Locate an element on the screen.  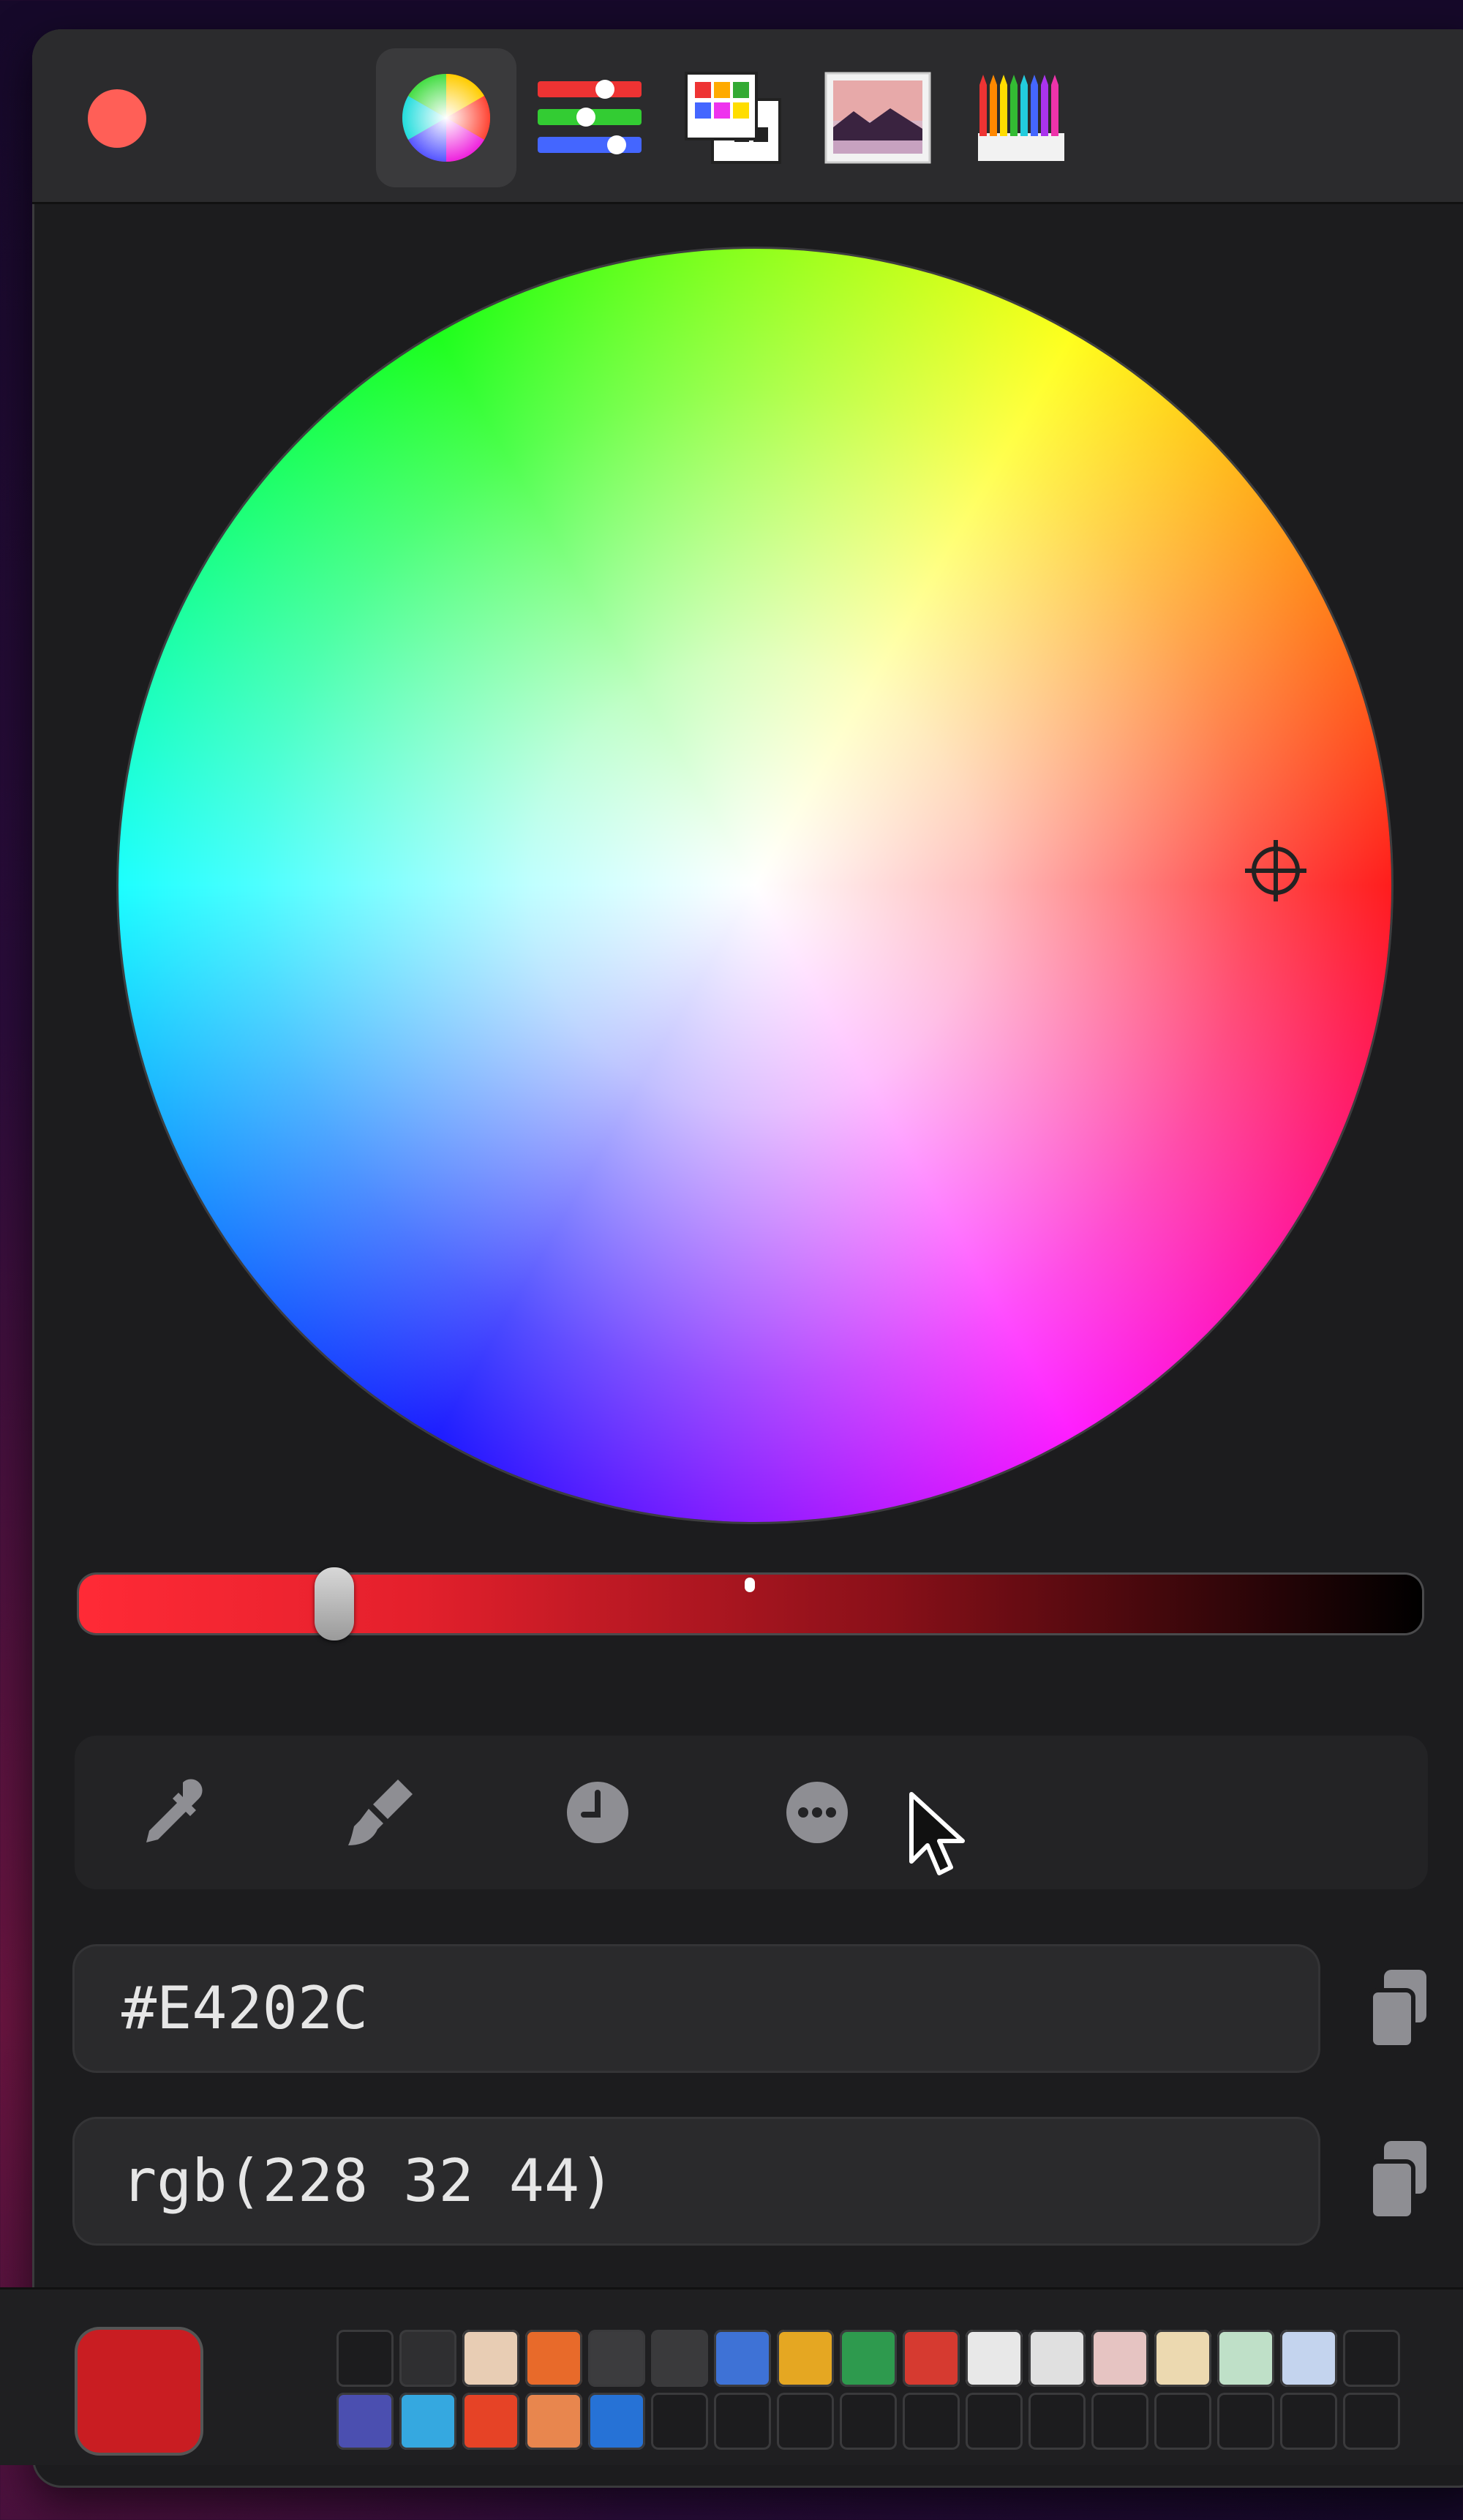
tools-bar is located at coordinates (751, 1812).